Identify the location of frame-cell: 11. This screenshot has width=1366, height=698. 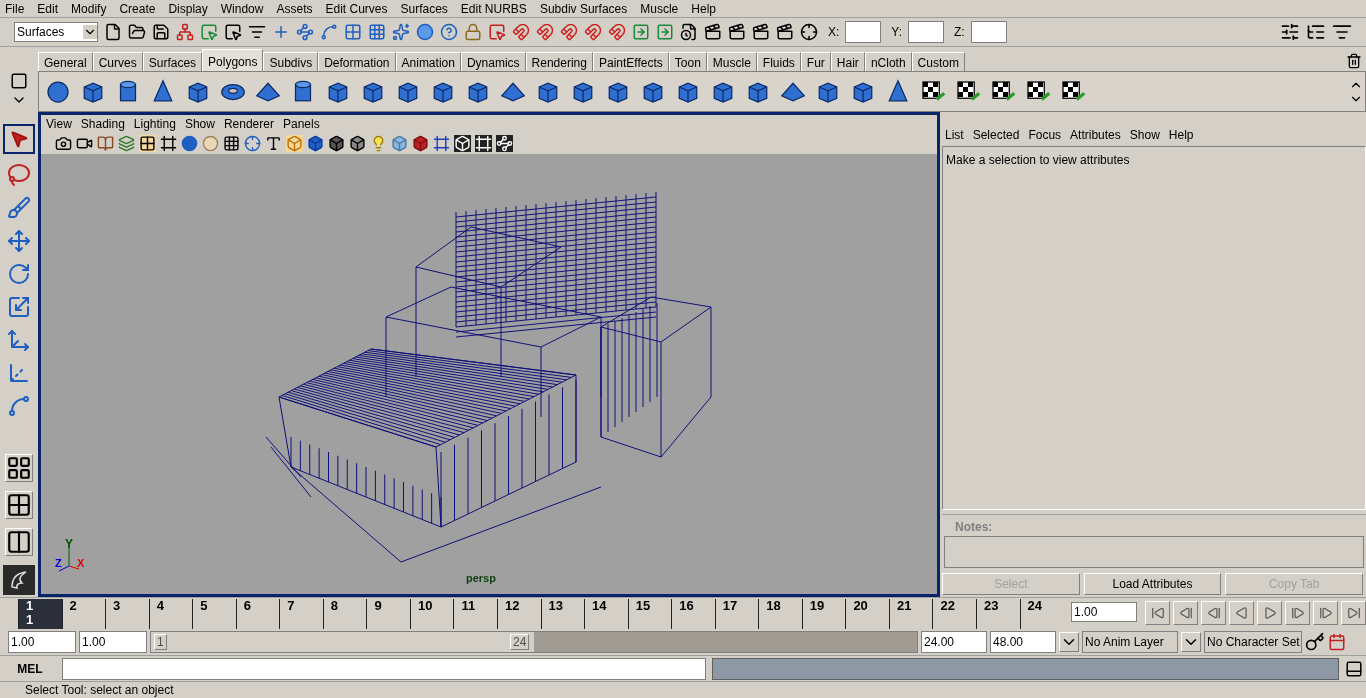
(475, 614).